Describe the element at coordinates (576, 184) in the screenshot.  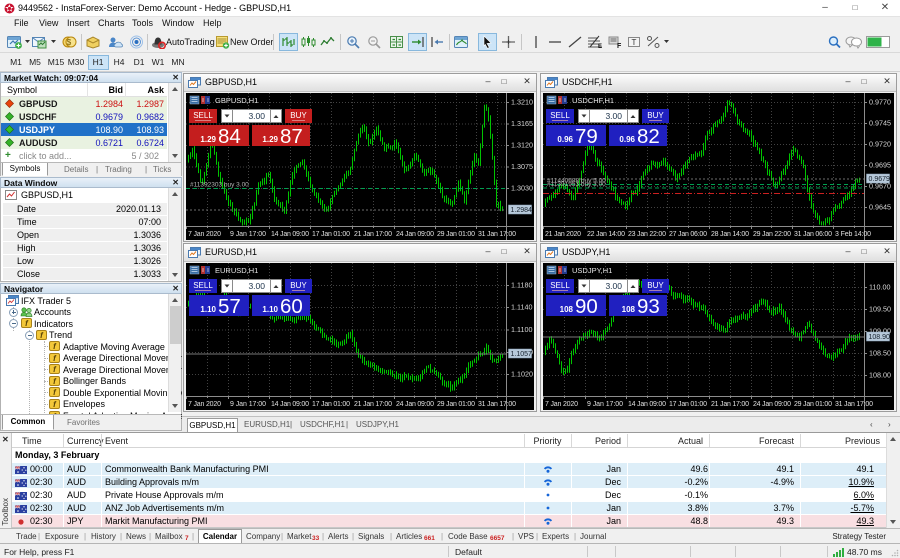
I see `svg-text: #11391953 buy 3.00` at that location.